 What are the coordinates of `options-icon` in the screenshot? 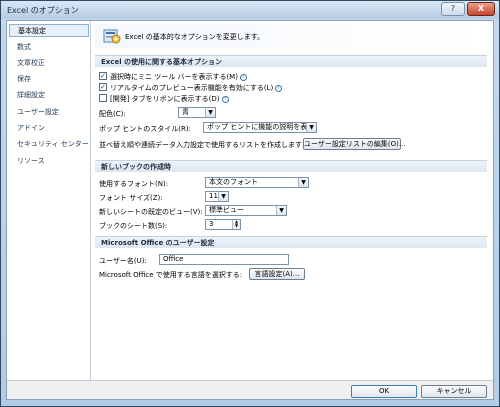 It's located at (112, 36).